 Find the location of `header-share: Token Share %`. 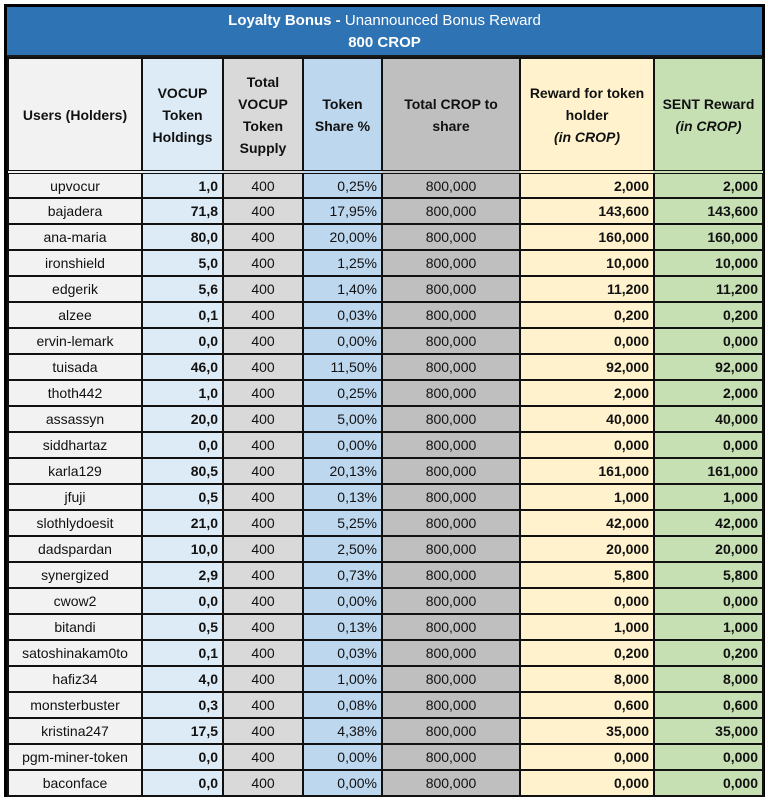

header-share: Token Share % is located at coordinates (342, 115).